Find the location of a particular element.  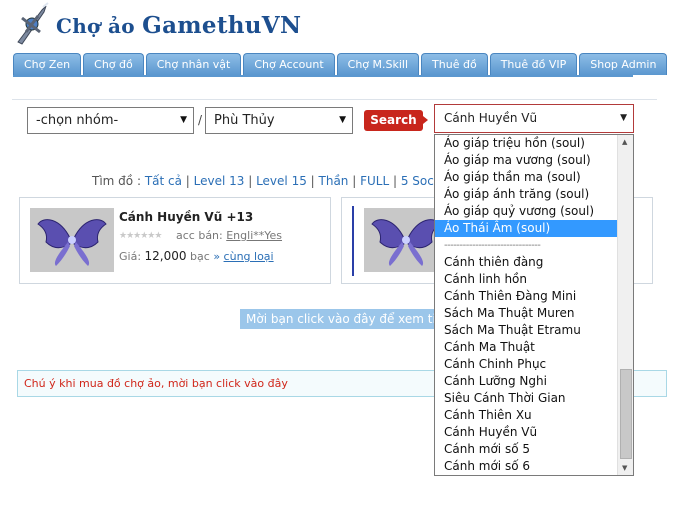

dropdown-option: Áo giáp triệu hồn (soul) is located at coordinates (526, 143).